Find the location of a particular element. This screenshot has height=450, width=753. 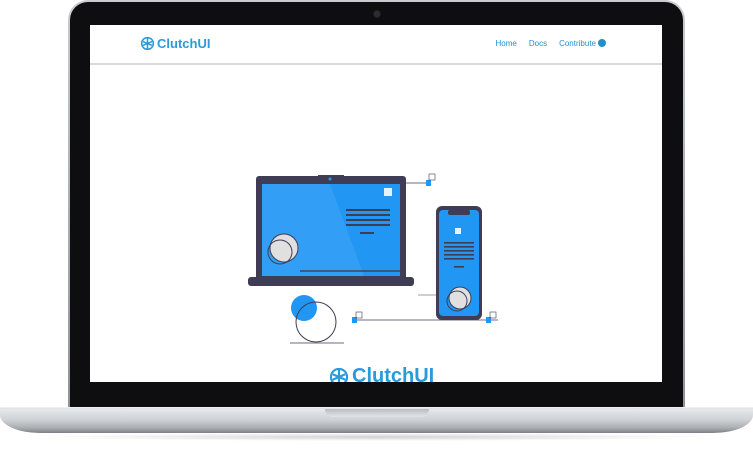

nav-contribute: Contribute is located at coordinates (582, 43).